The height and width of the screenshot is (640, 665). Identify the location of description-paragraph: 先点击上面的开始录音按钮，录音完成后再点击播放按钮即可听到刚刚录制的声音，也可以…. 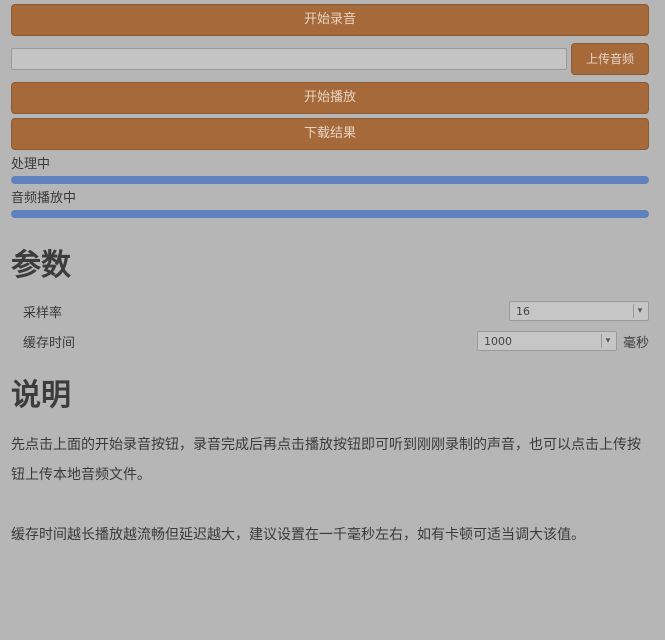
(326, 460).